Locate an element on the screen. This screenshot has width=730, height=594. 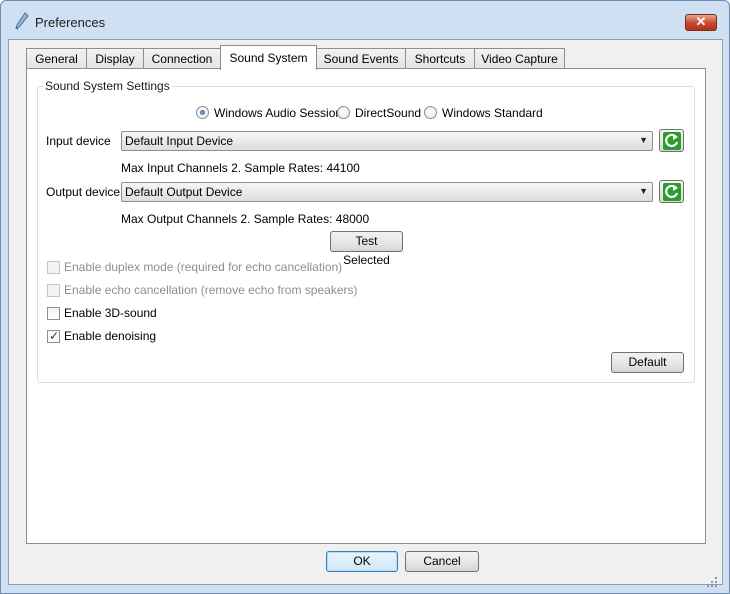
radio-label: Windows Audio Session is located at coordinates (278, 113).